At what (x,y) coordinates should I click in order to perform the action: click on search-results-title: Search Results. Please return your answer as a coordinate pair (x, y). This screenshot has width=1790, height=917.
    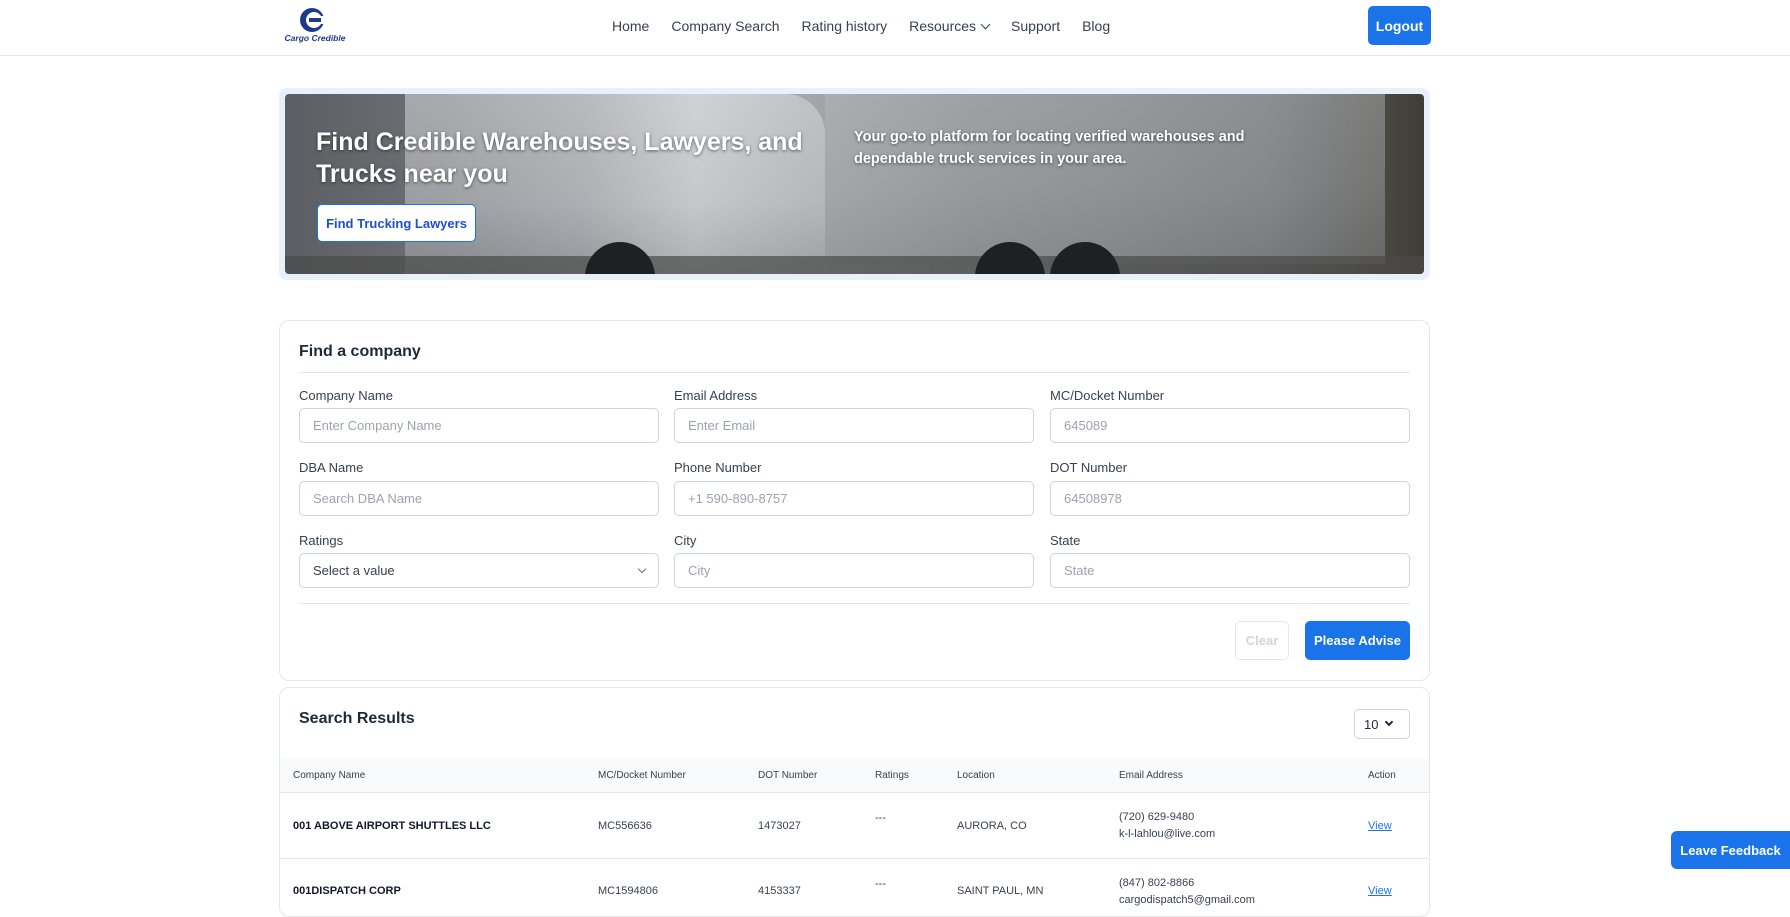
    Looking at the image, I should click on (357, 718).